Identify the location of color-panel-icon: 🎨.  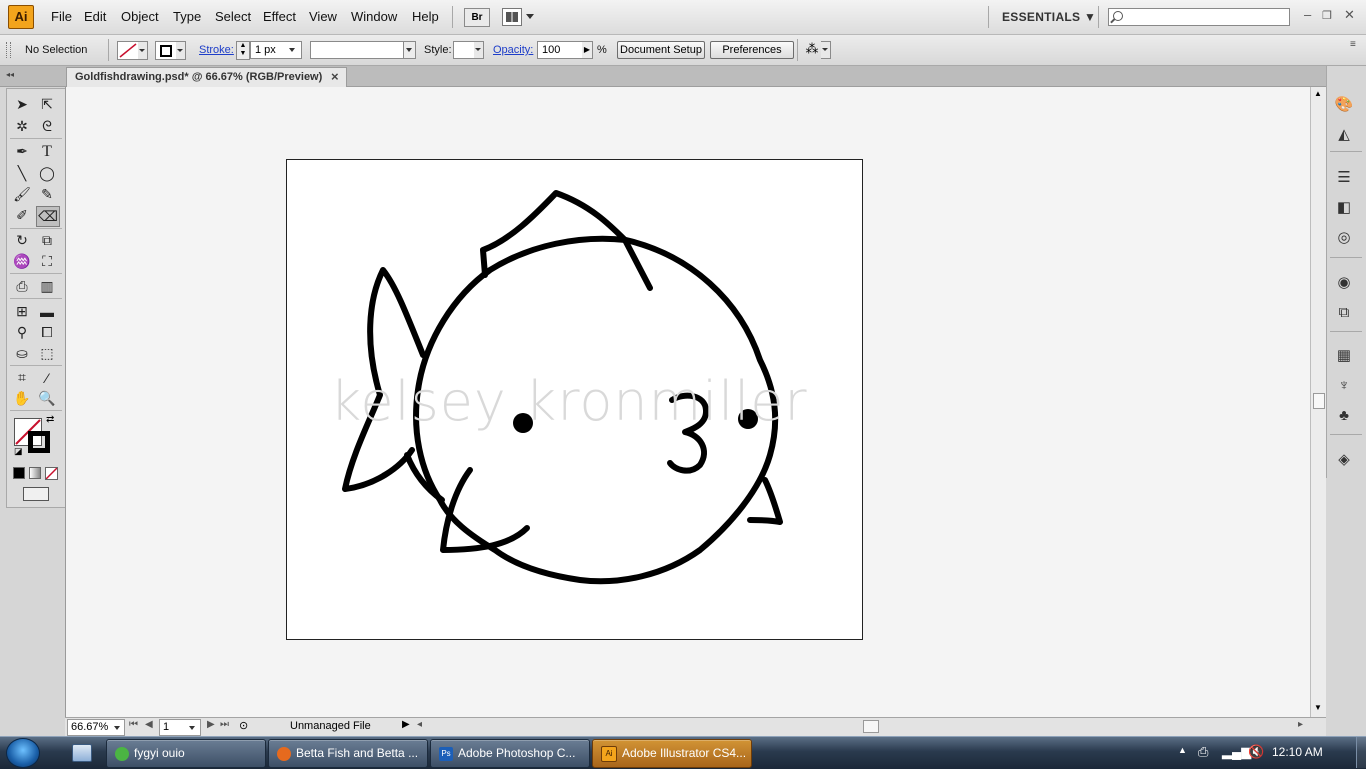
(1344, 104).